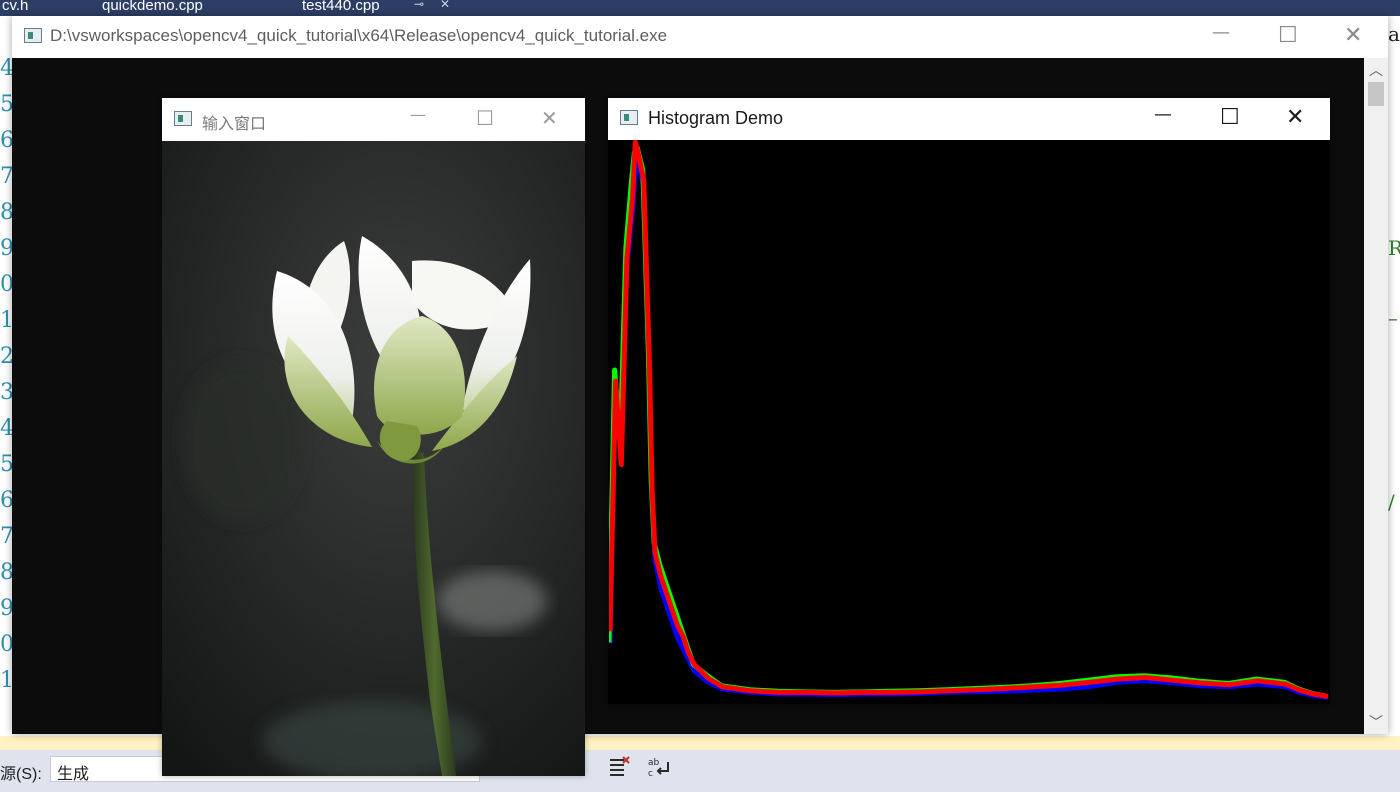 This screenshot has width=1400, height=792. What do you see at coordinates (33, 35) in the screenshot?
I see `console-app-icon` at bounding box center [33, 35].